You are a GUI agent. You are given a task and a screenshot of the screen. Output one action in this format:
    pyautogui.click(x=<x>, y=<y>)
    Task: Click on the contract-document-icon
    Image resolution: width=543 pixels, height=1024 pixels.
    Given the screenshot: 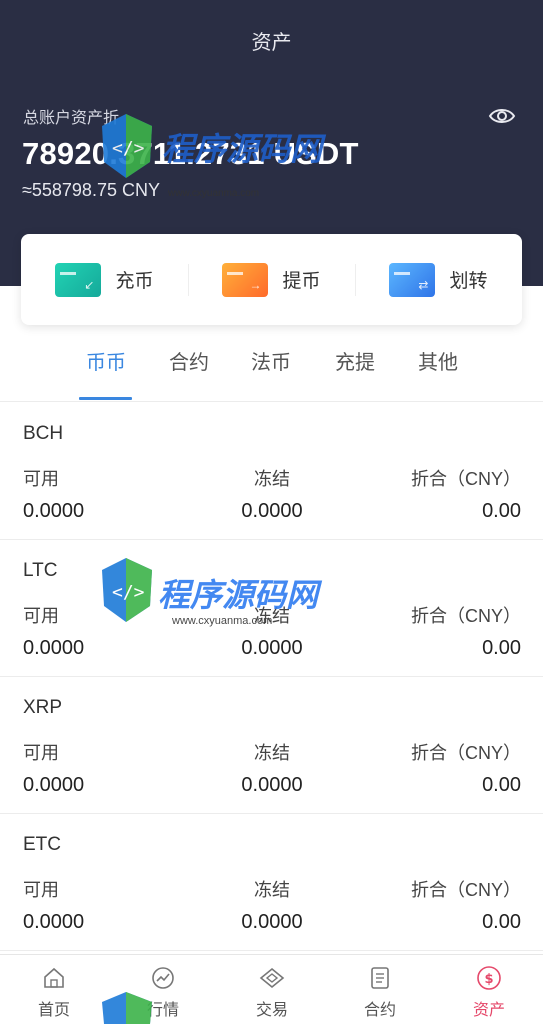 What is the action you would take?
    pyautogui.click(x=380, y=978)
    